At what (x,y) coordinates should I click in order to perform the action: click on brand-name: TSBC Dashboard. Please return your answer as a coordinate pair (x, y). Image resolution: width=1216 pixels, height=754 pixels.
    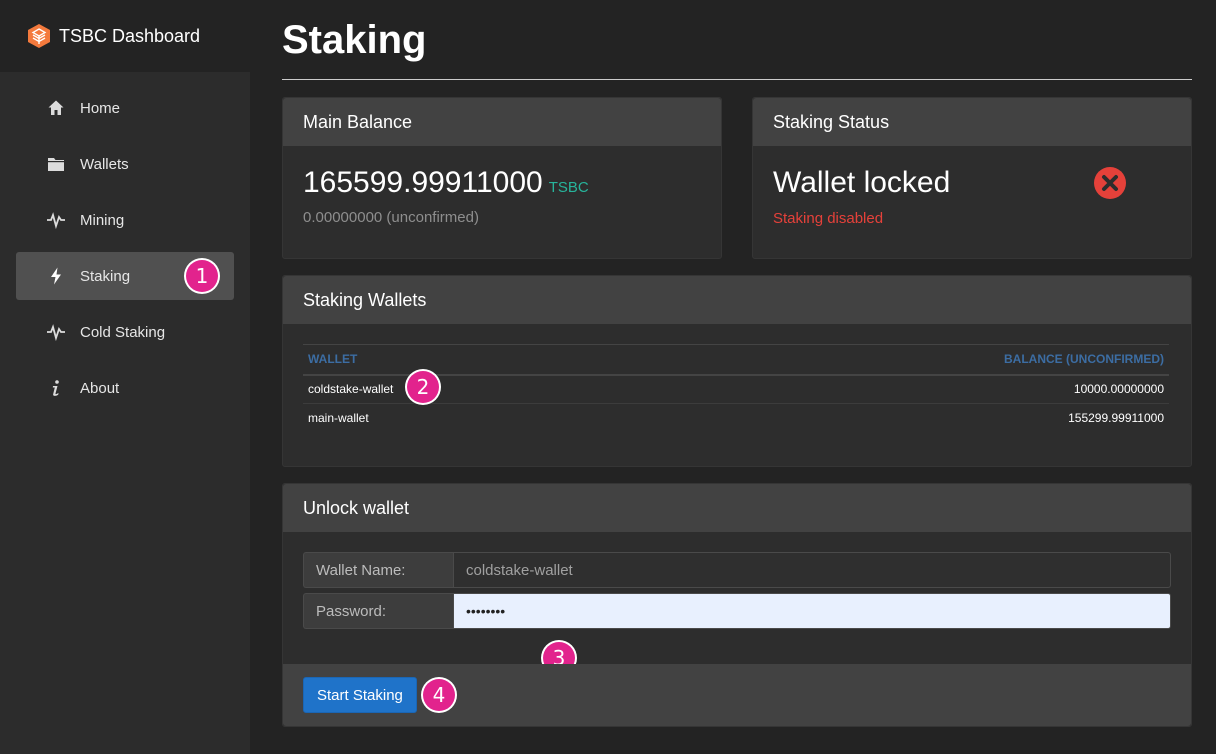
    Looking at the image, I should click on (130, 35).